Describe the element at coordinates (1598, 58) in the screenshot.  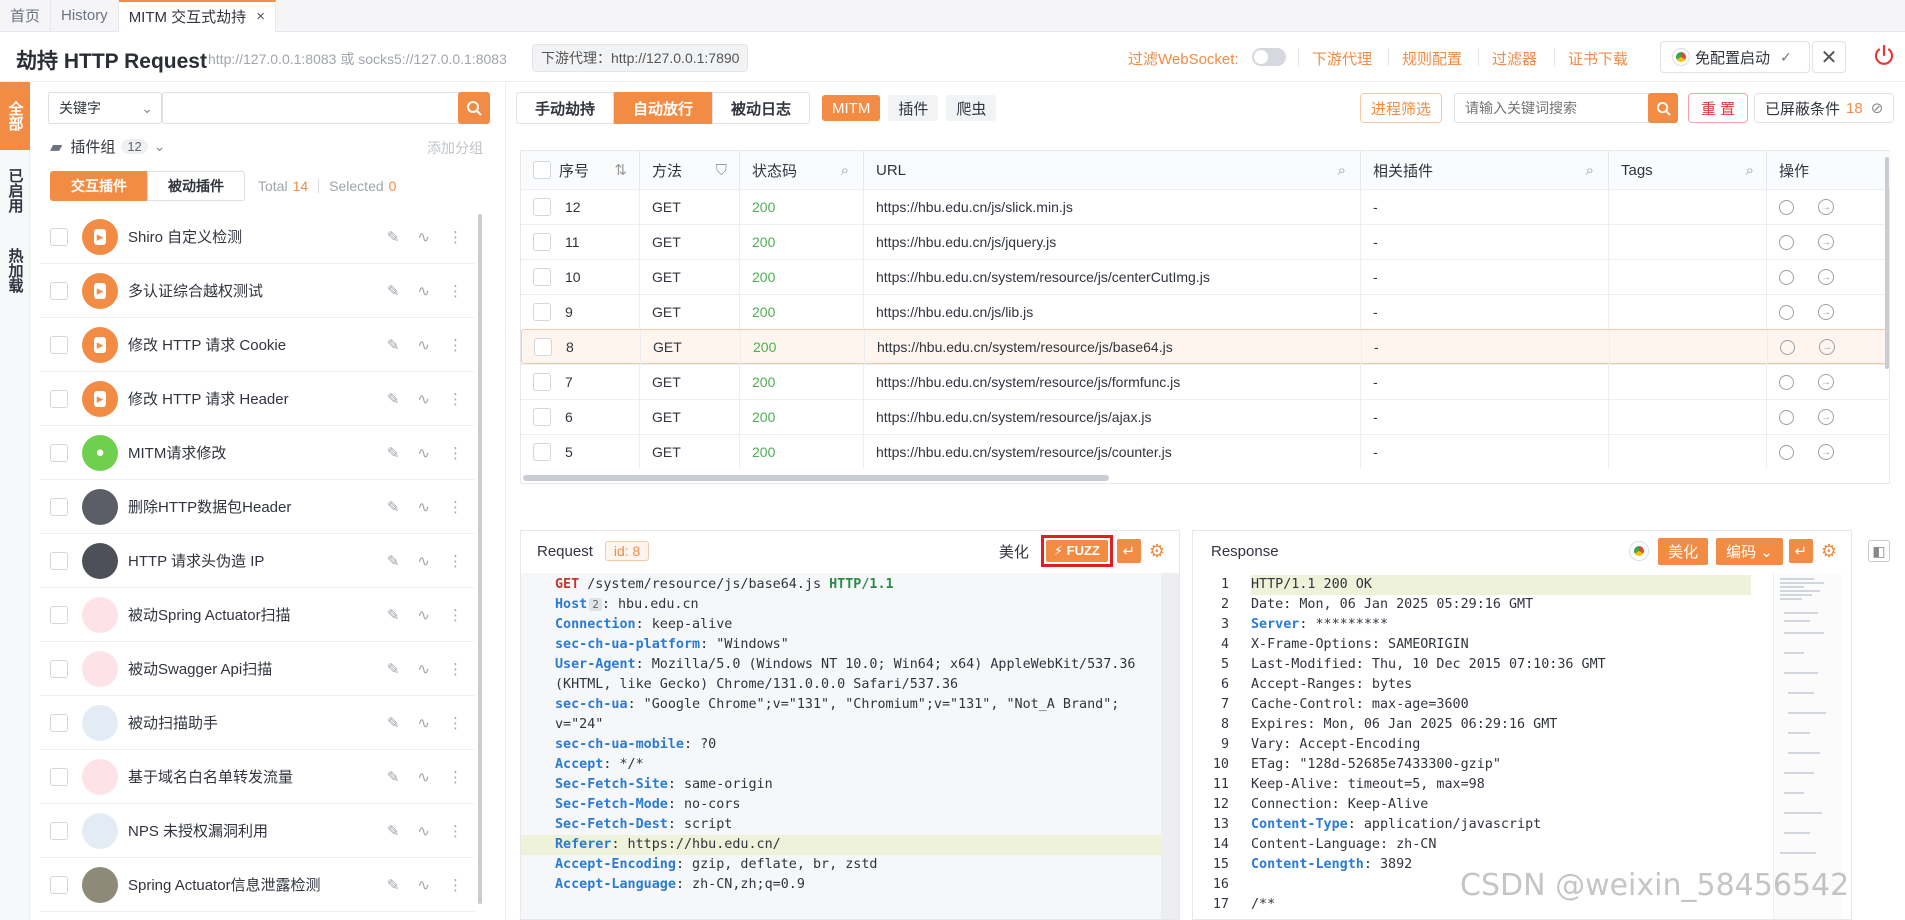
I see `cert-download-link: 证书下载` at that location.